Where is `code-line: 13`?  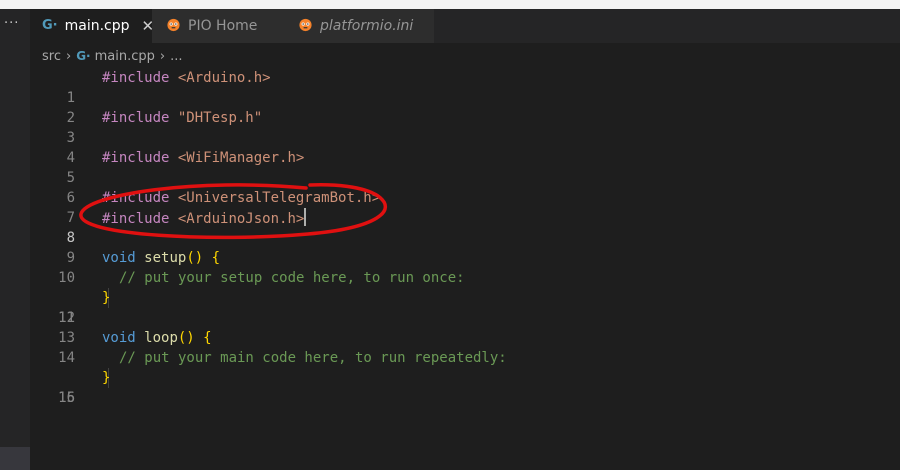 code-line: 13 is located at coordinates (465, 327).